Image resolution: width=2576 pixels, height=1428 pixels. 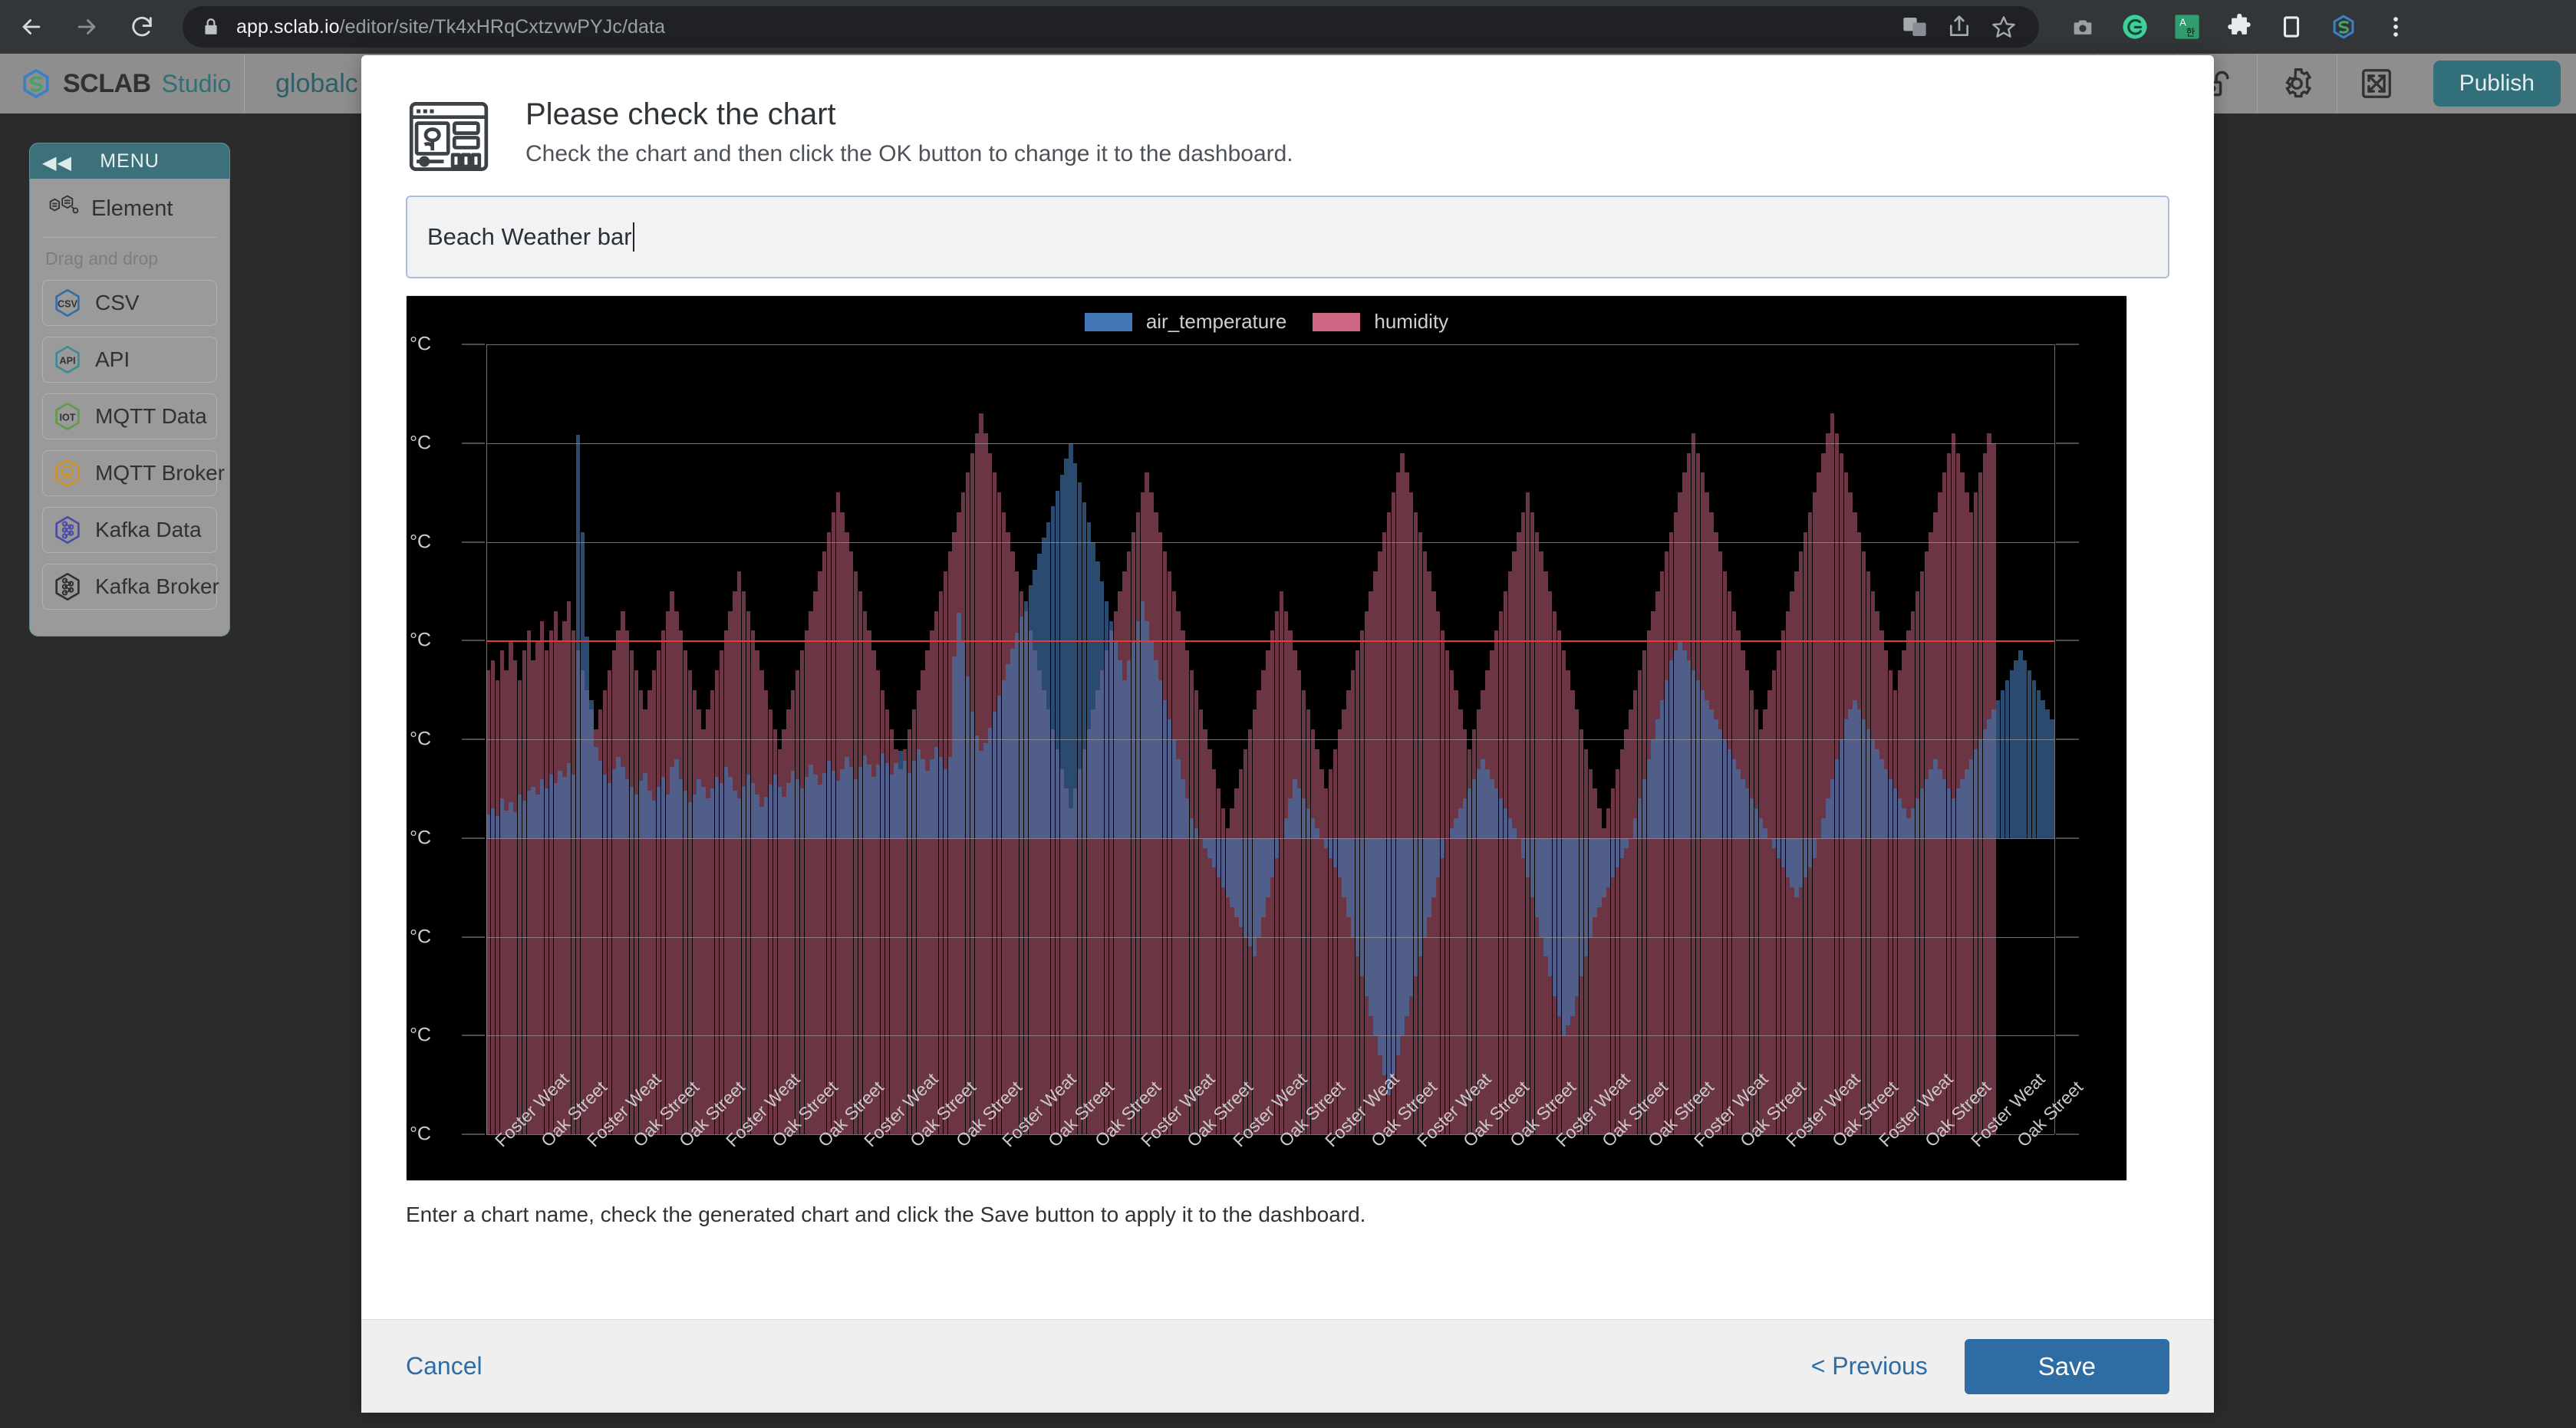 I want to click on camera-extension-icon, so click(x=2083, y=27).